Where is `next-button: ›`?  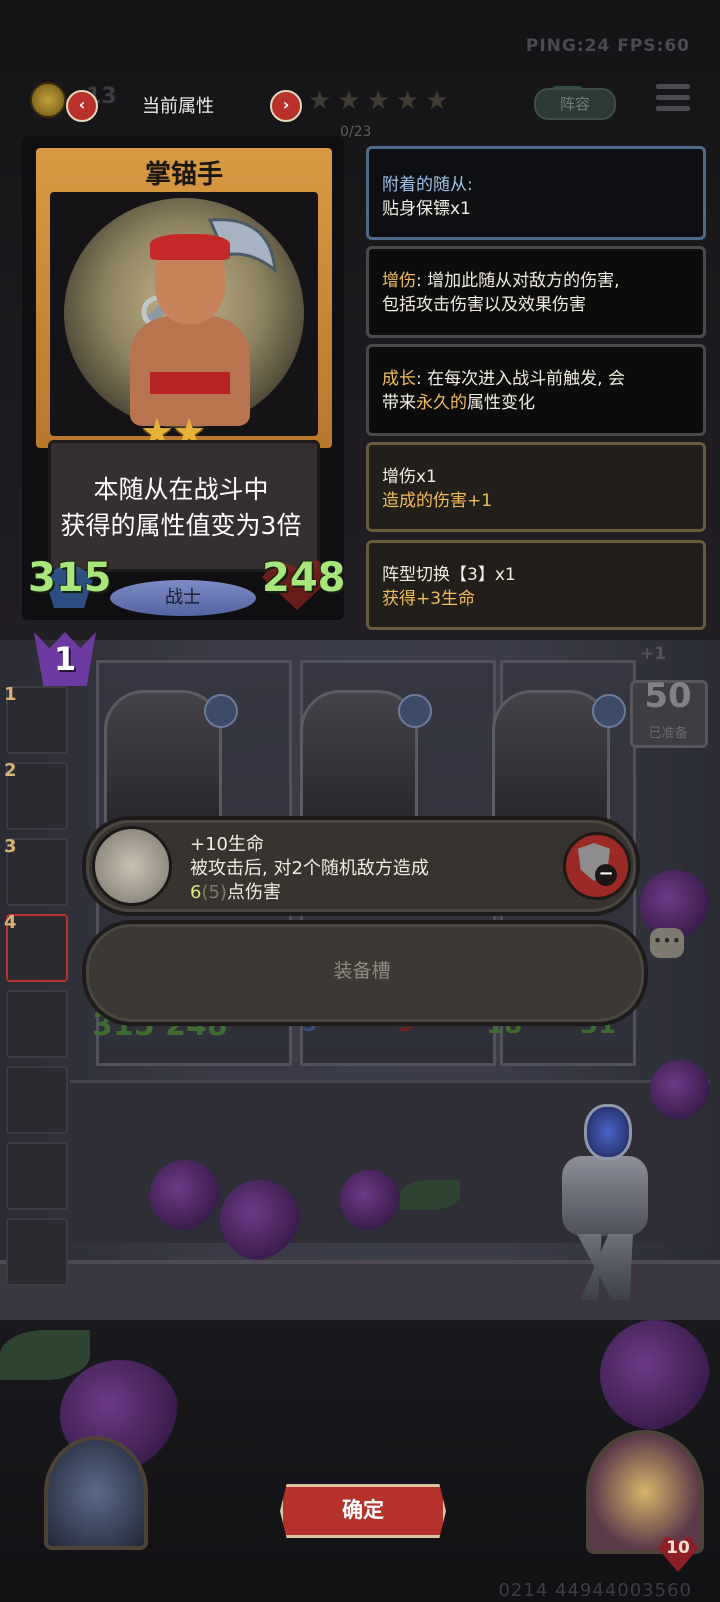
next-button: › is located at coordinates (286, 106).